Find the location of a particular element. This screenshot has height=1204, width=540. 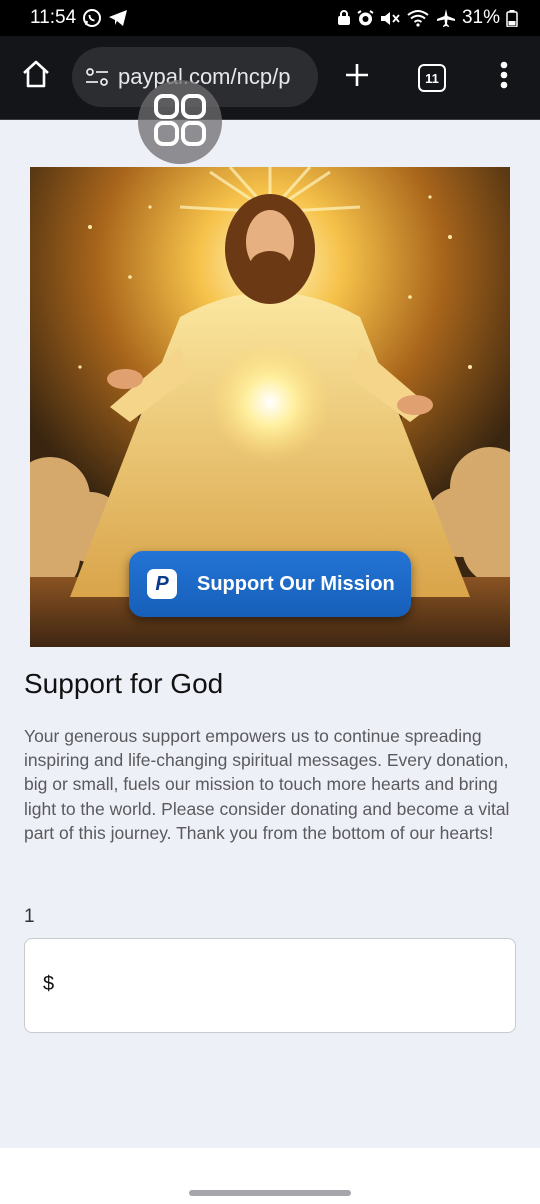

whatsapp-icon is located at coordinates (92, 18).